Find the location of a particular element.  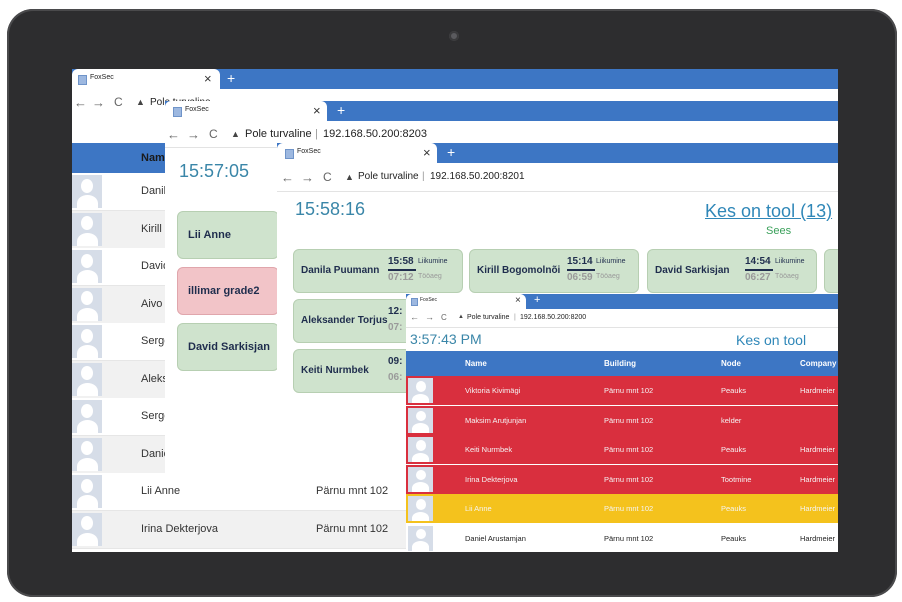

movement-time: 14:54 is located at coordinates (758, 261).